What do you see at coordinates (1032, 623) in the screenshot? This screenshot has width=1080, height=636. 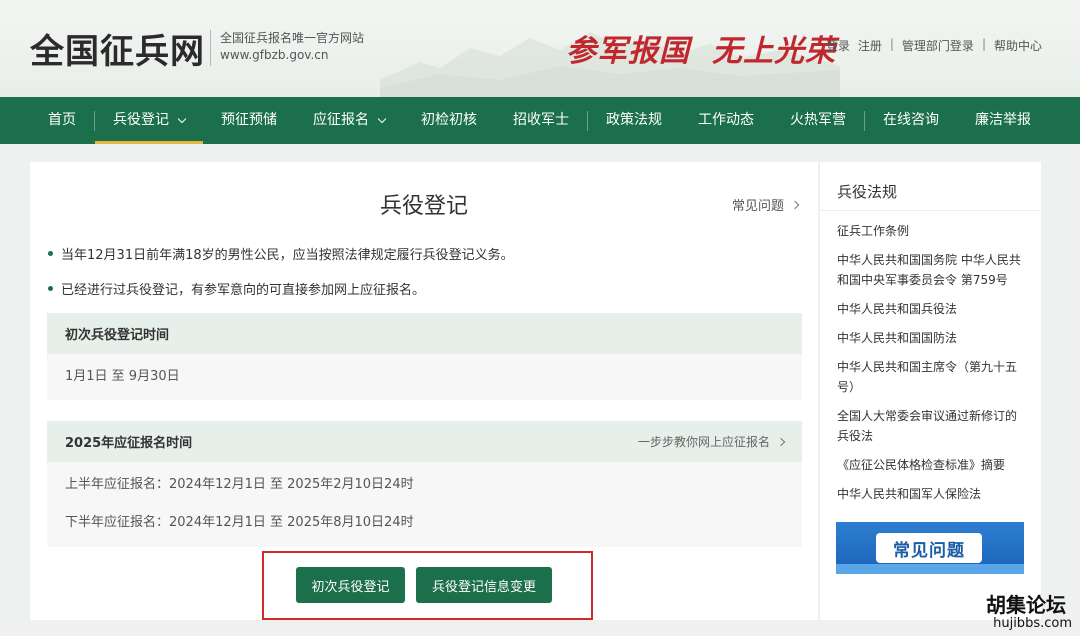 I see `watermark-url: hujibbs.com` at bounding box center [1032, 623].